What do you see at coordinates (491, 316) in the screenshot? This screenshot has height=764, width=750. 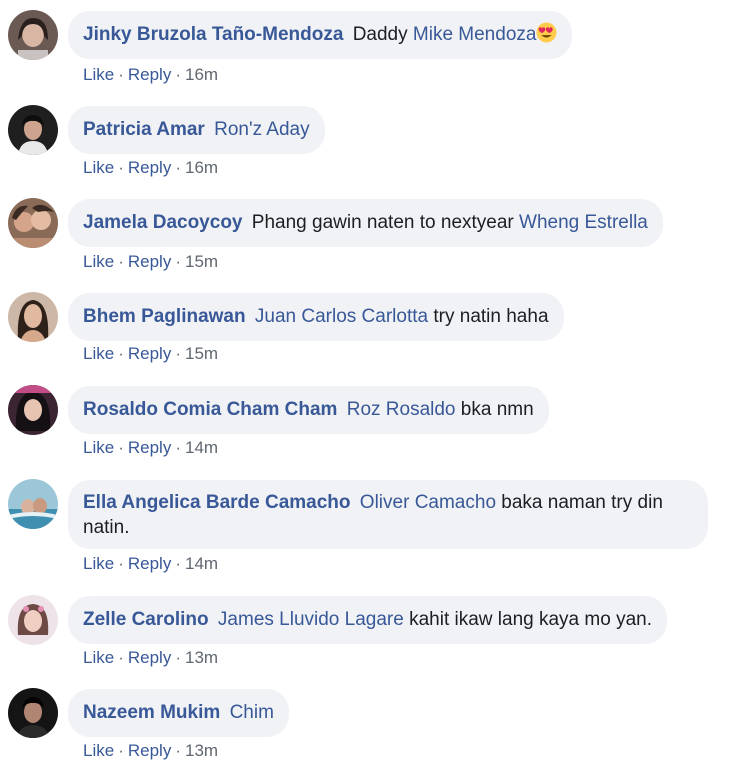 I see `comment-text: try natin haha` at bounding box center [491, 316].